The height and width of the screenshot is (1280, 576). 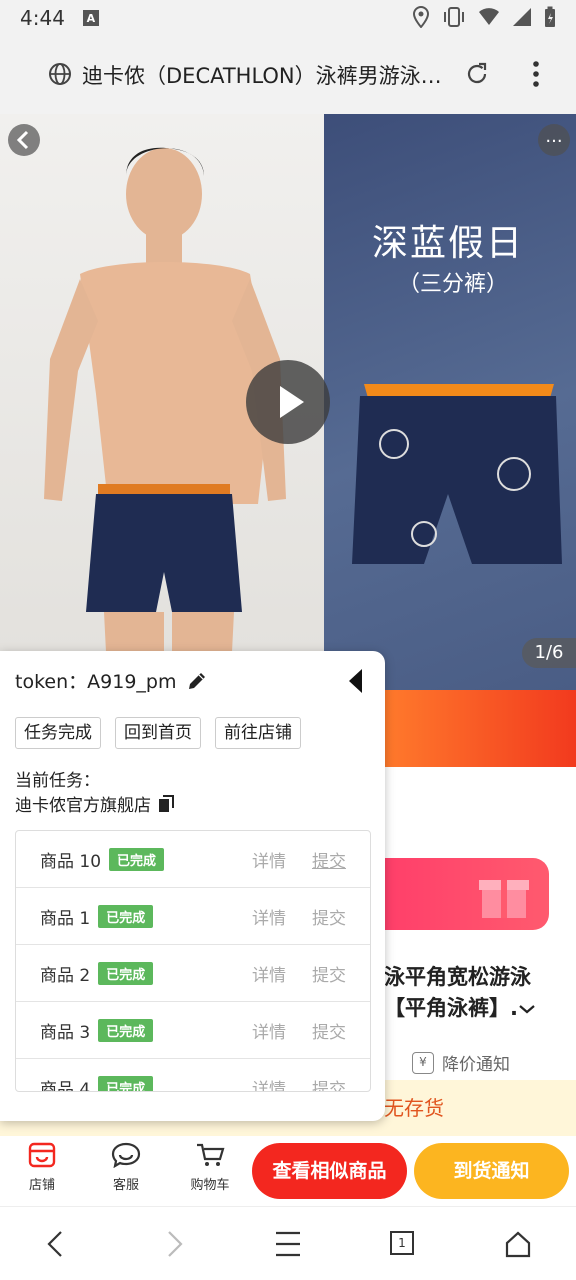 What do you see at coordinates (193, 1075) in the screenshot?
I see `task-row: 商品 4 已完成 详情 提交` at bounding box center [193, 1075].